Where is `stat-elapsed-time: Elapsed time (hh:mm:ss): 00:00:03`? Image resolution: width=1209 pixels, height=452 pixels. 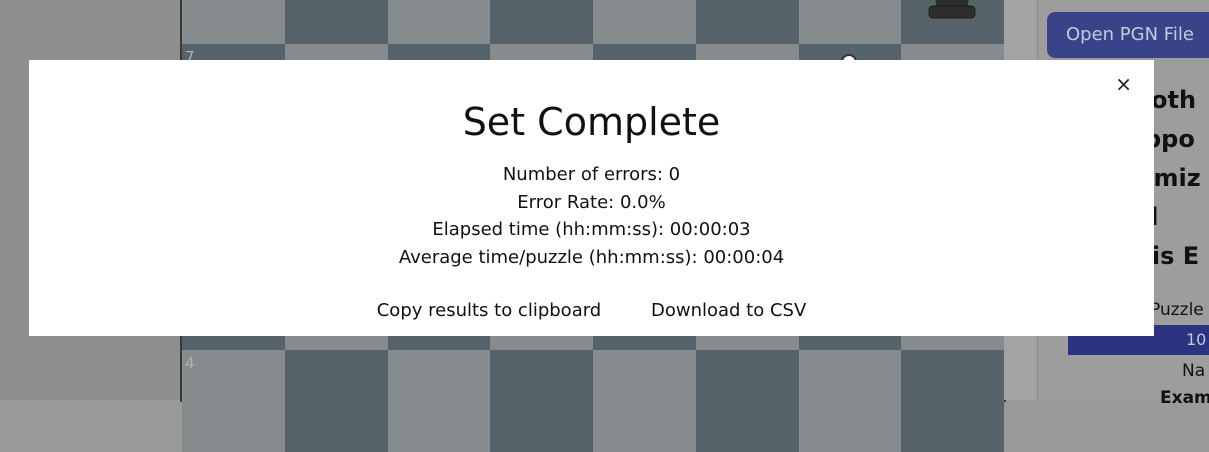 stat-elapsed-time: Elapsed time (hh:mm:ss): 00:00:03 is located at coordinates (591, 229).